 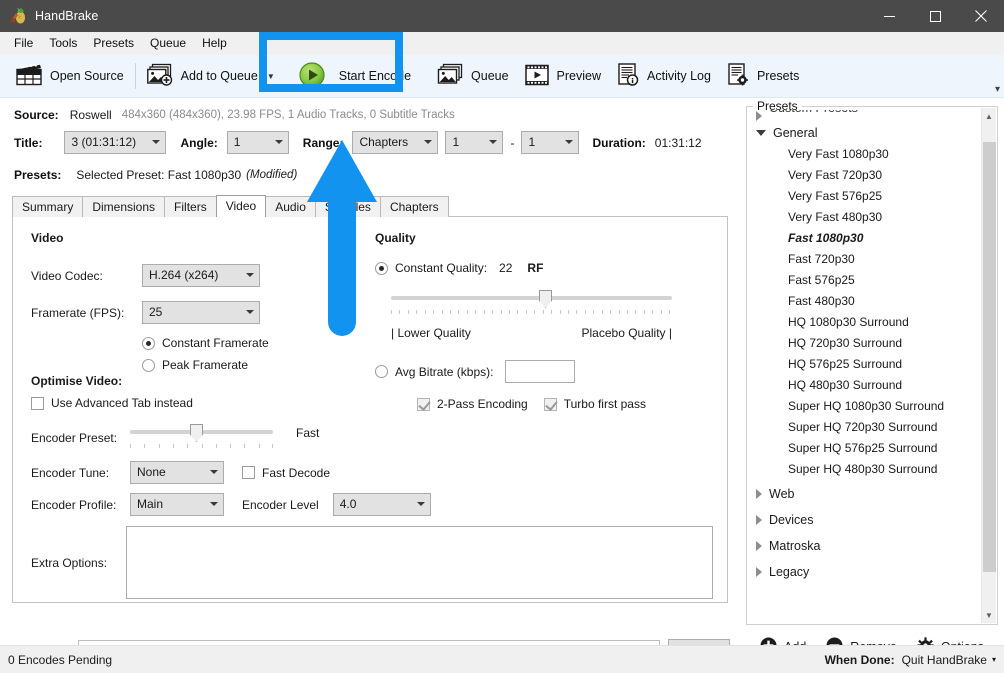 I want to click on range-start-select: 1, so click(x=474, y=142).